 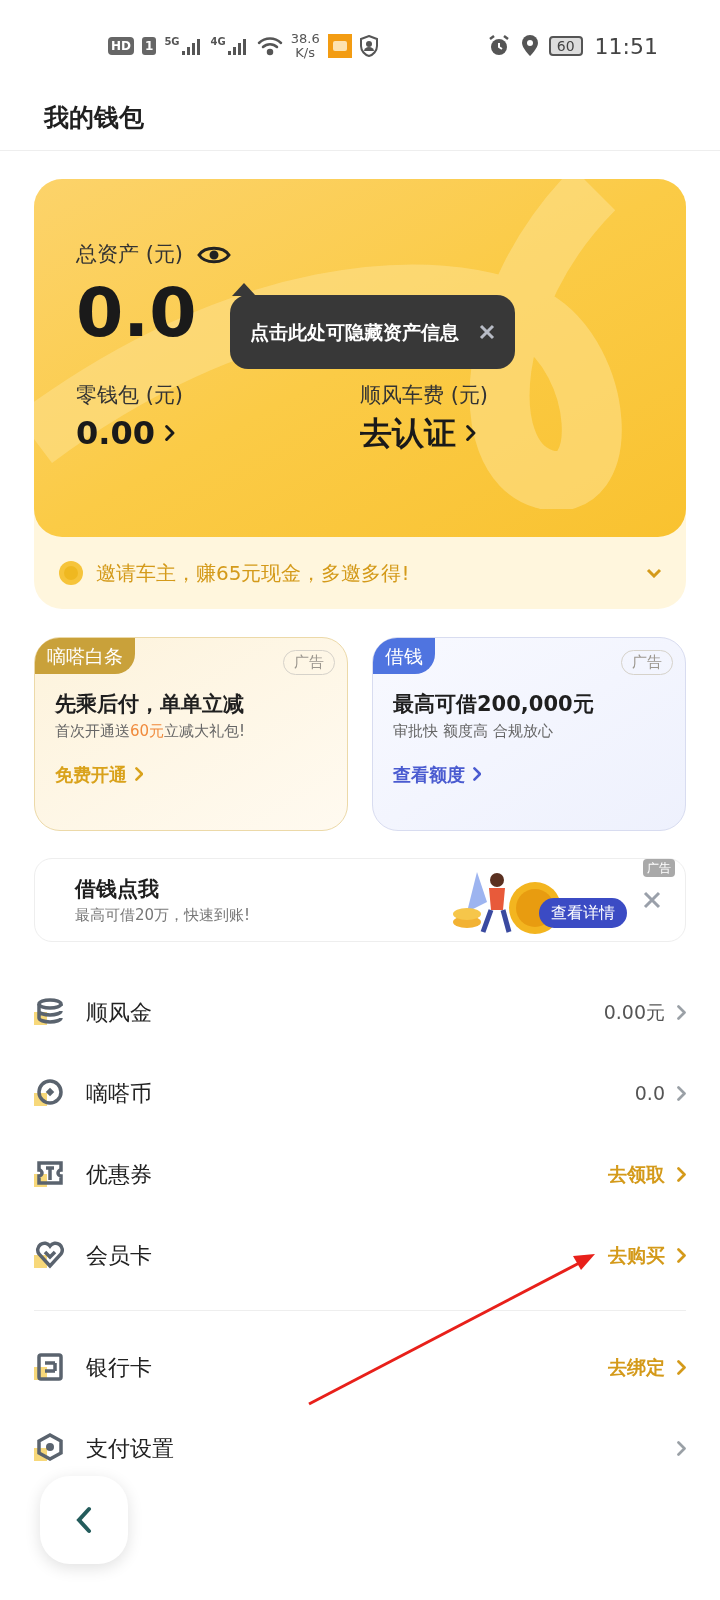 What do you see at coordinates (172, 42) in the screenshot?
I see `network-label: 5G` at bounding box center [172, 42].